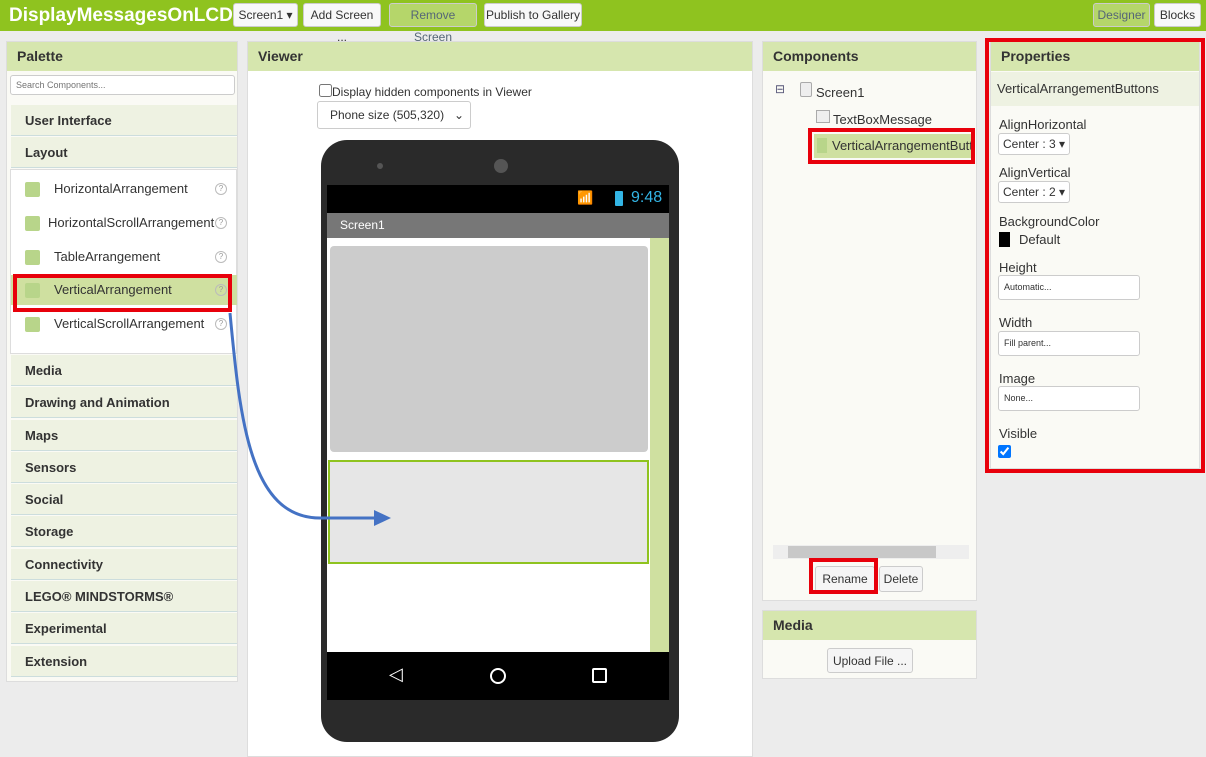  Describe the element at coordinates (303, 416) in the screenshot. I see `arrow-path` at that location.